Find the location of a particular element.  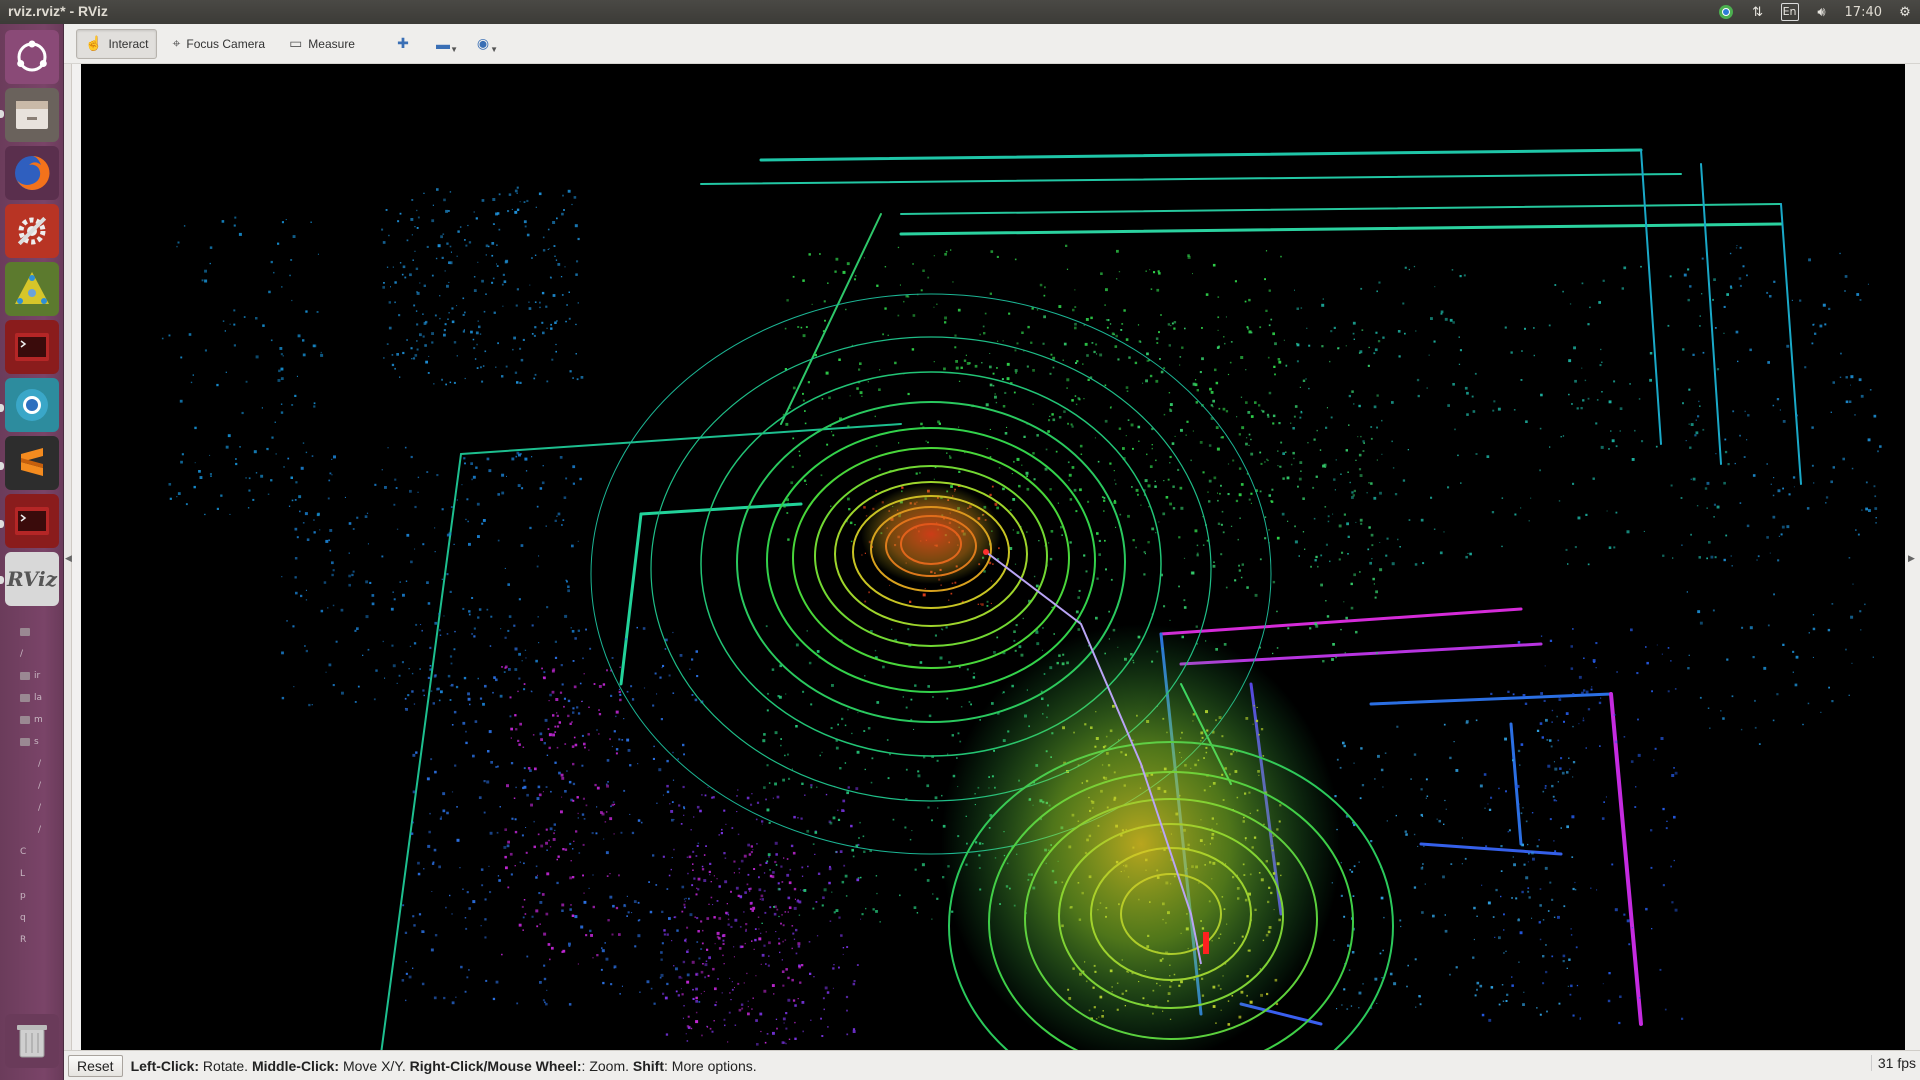

ros-network-icon is located at coordinates (32, 289).